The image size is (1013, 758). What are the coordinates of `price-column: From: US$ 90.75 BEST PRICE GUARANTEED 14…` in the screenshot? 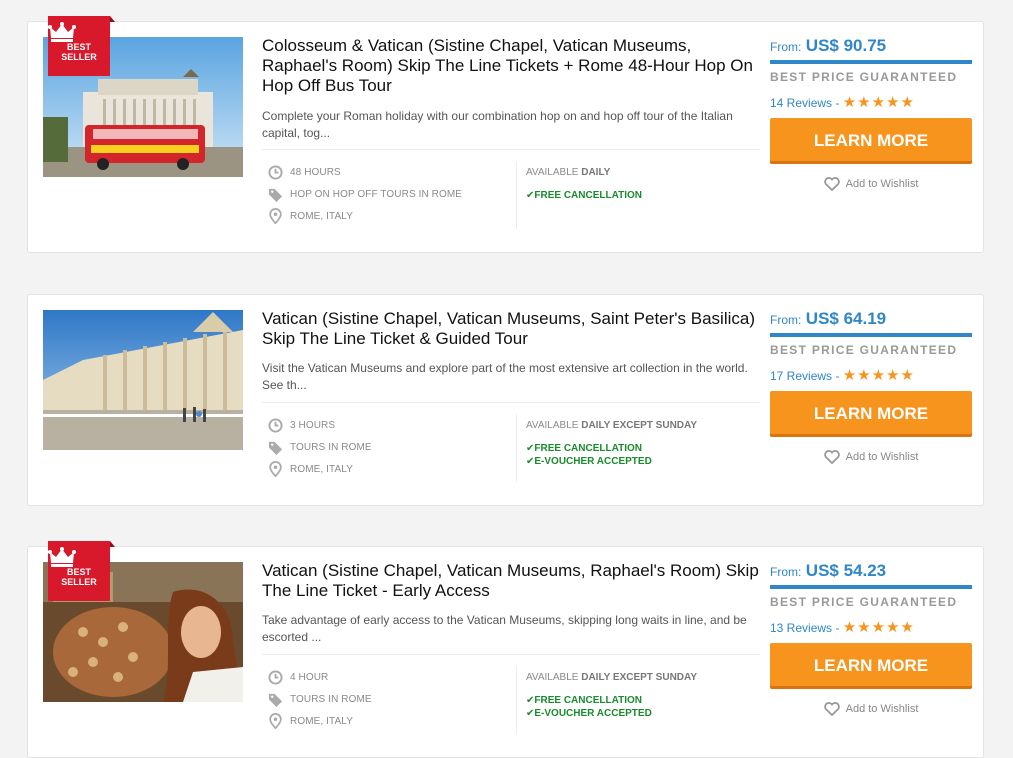 It's located at (871, 113).